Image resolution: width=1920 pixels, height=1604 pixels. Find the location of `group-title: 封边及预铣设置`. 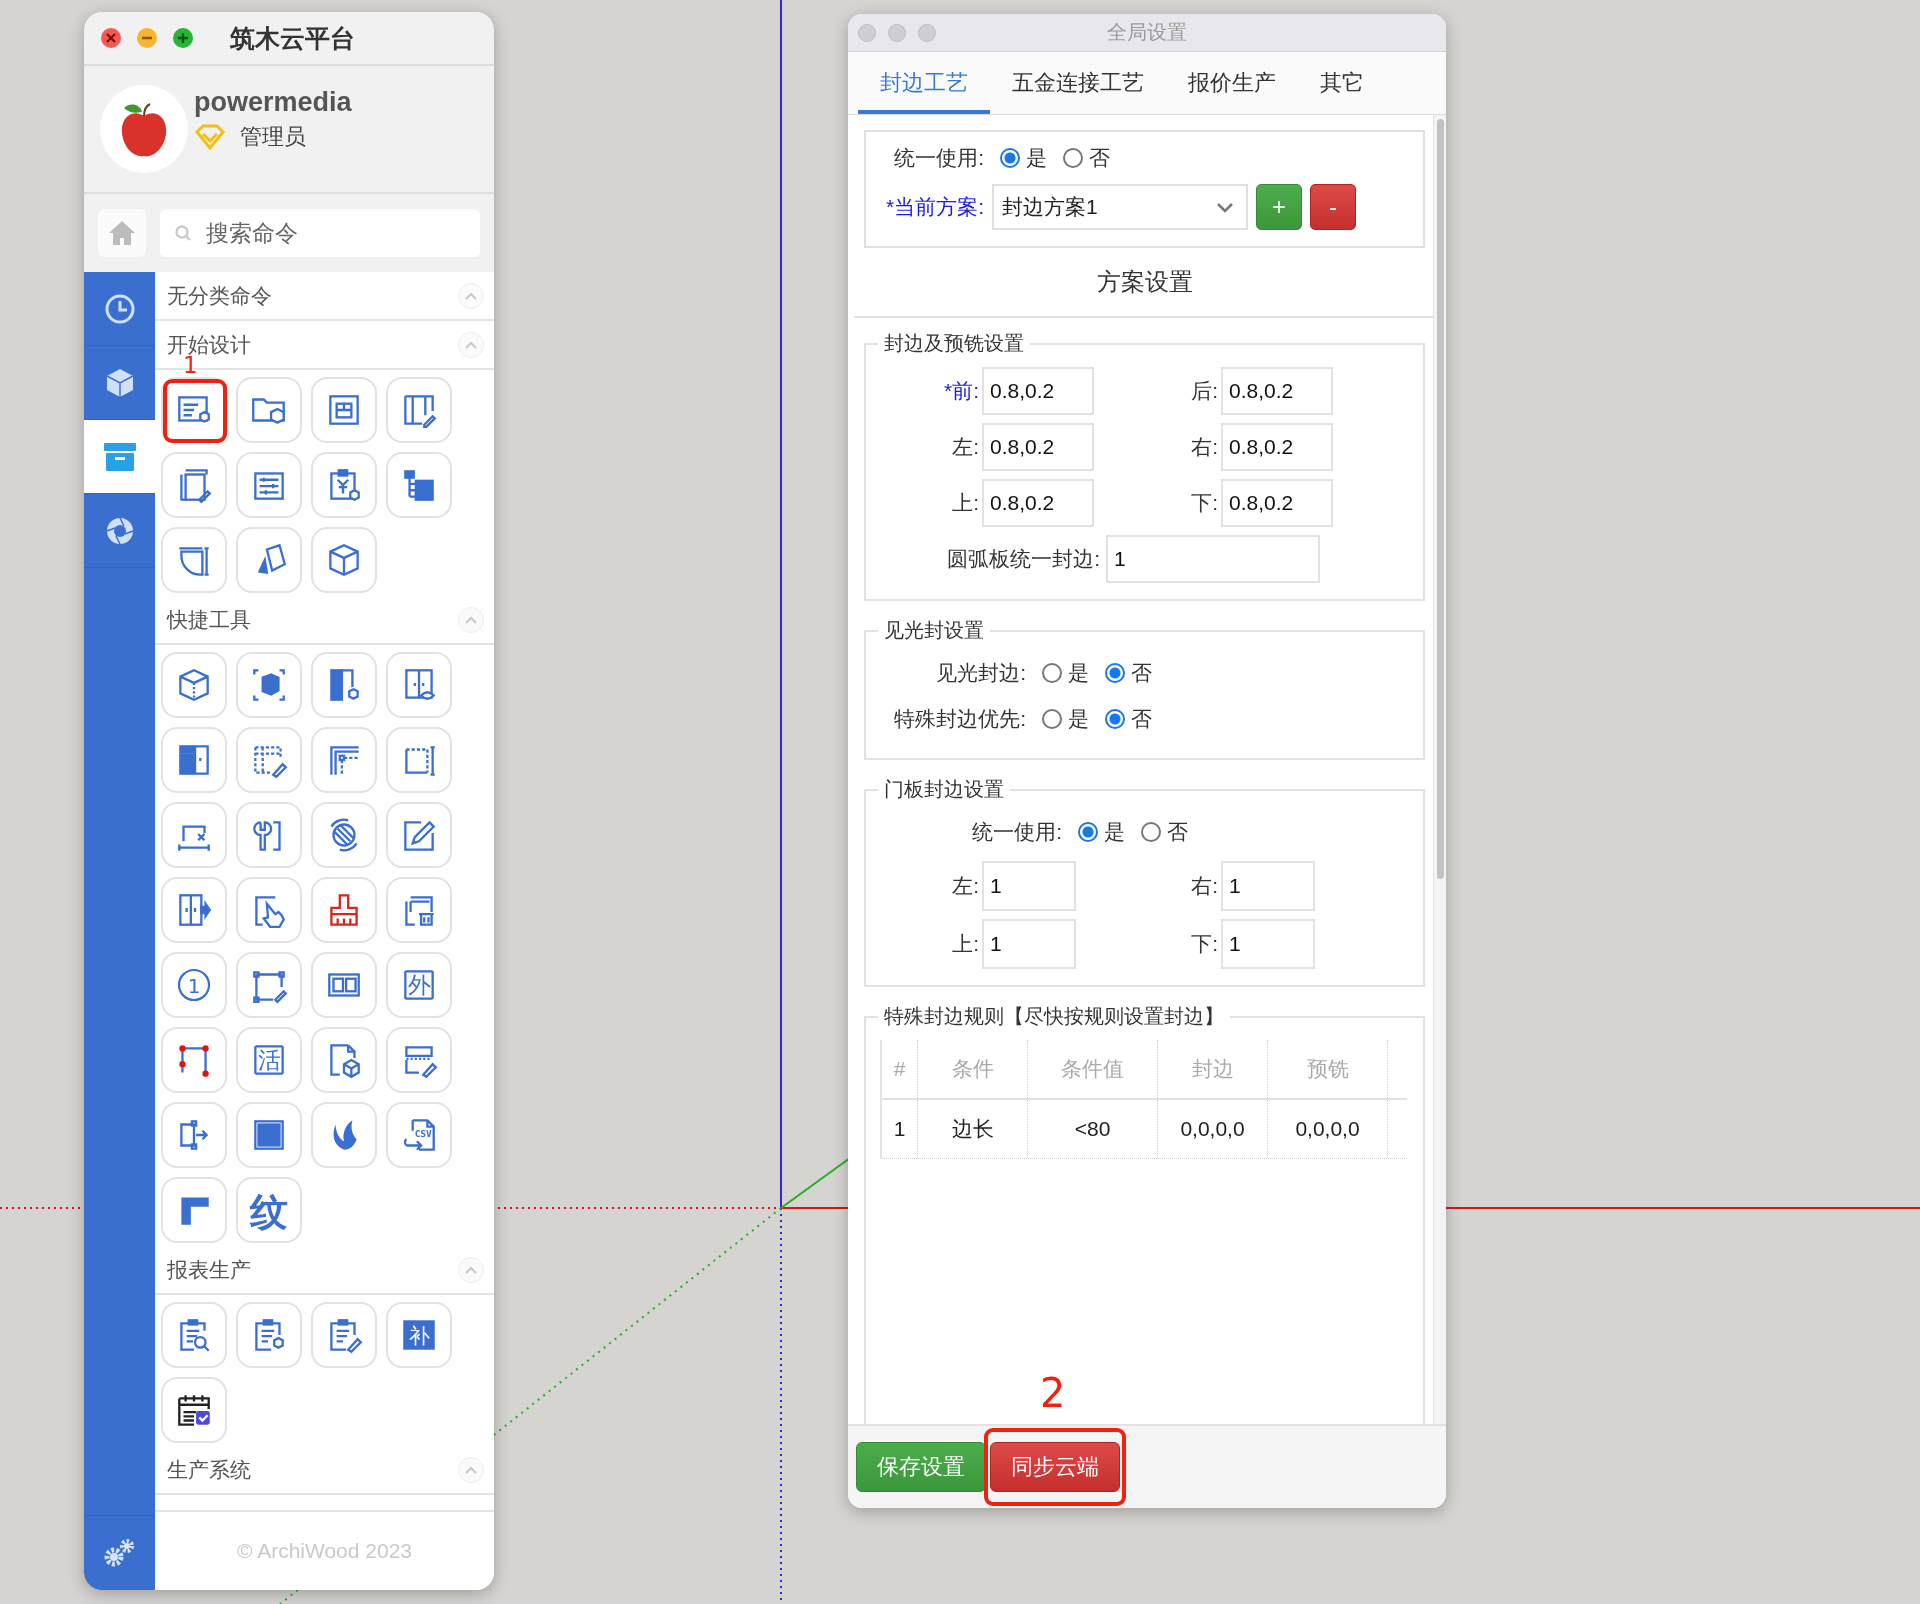

group-title: 封边及预铣设置 is located at coordinates (954, 343).